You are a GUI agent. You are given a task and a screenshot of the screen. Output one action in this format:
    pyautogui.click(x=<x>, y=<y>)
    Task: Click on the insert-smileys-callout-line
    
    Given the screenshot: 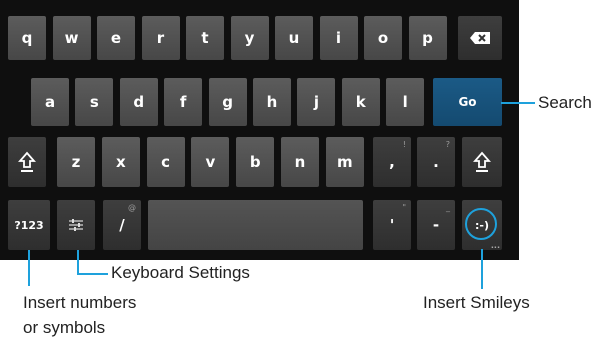 What is the action you would take?
    pyautogui.click(x=482, y=269)
    